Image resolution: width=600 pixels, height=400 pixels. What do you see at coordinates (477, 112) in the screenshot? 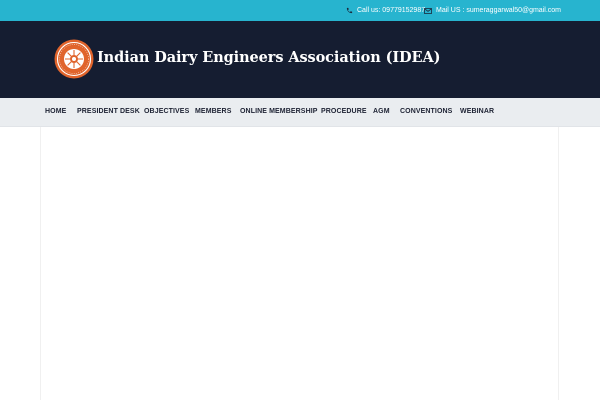
I see `nav-item-webinar: WEBINAR` at bounding box center [477, 112].